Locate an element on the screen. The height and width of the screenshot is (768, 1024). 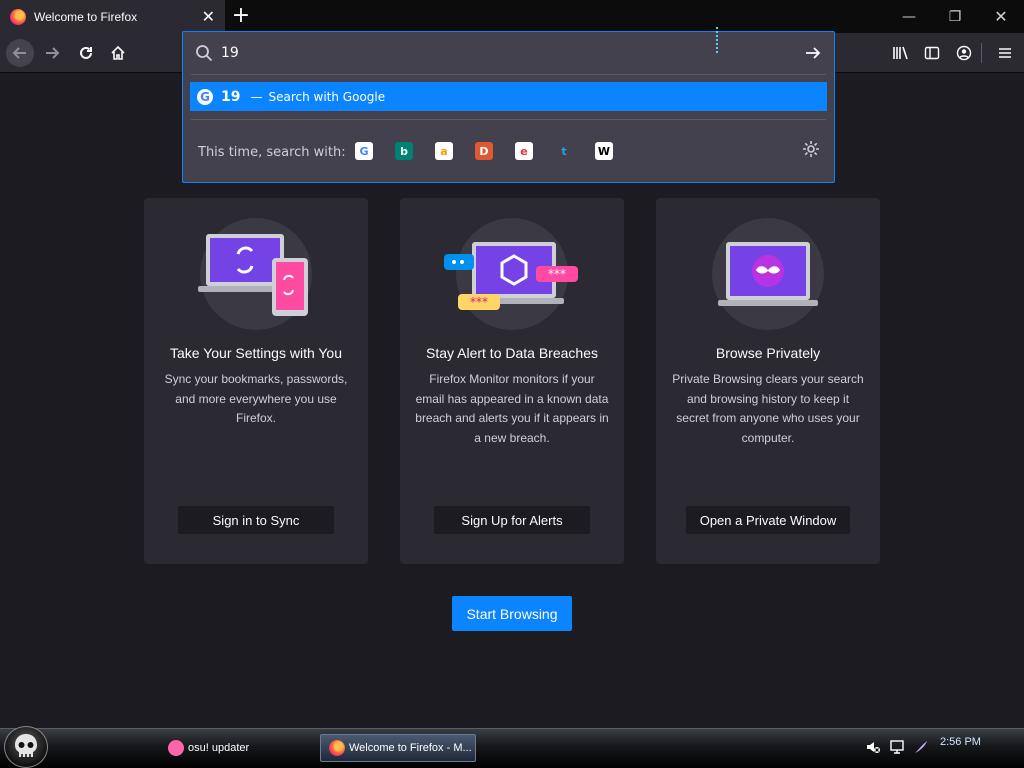
urlbar-input: 19 is located at coordinates (230, 53).